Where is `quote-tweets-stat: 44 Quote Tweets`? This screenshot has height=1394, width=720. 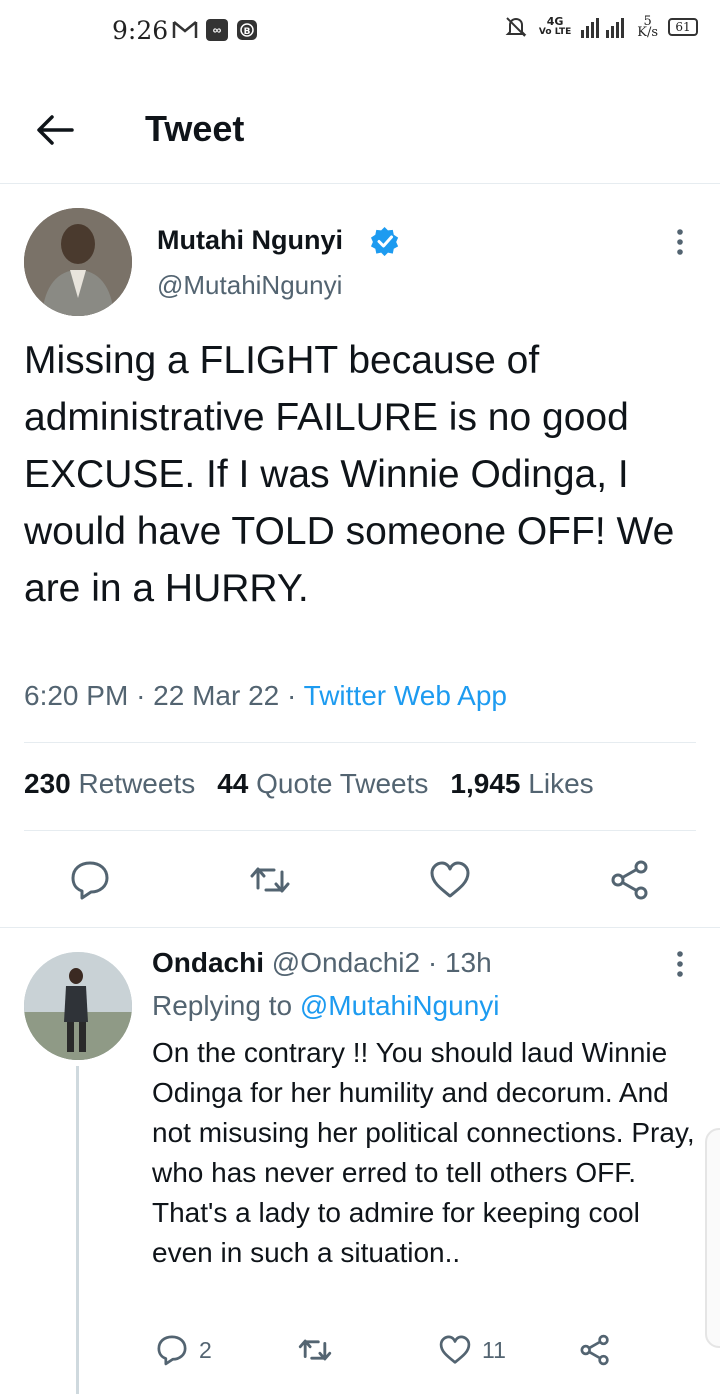
quote-tweets-stat: 44 Quote Tweets is located at coordinates (322, 783).